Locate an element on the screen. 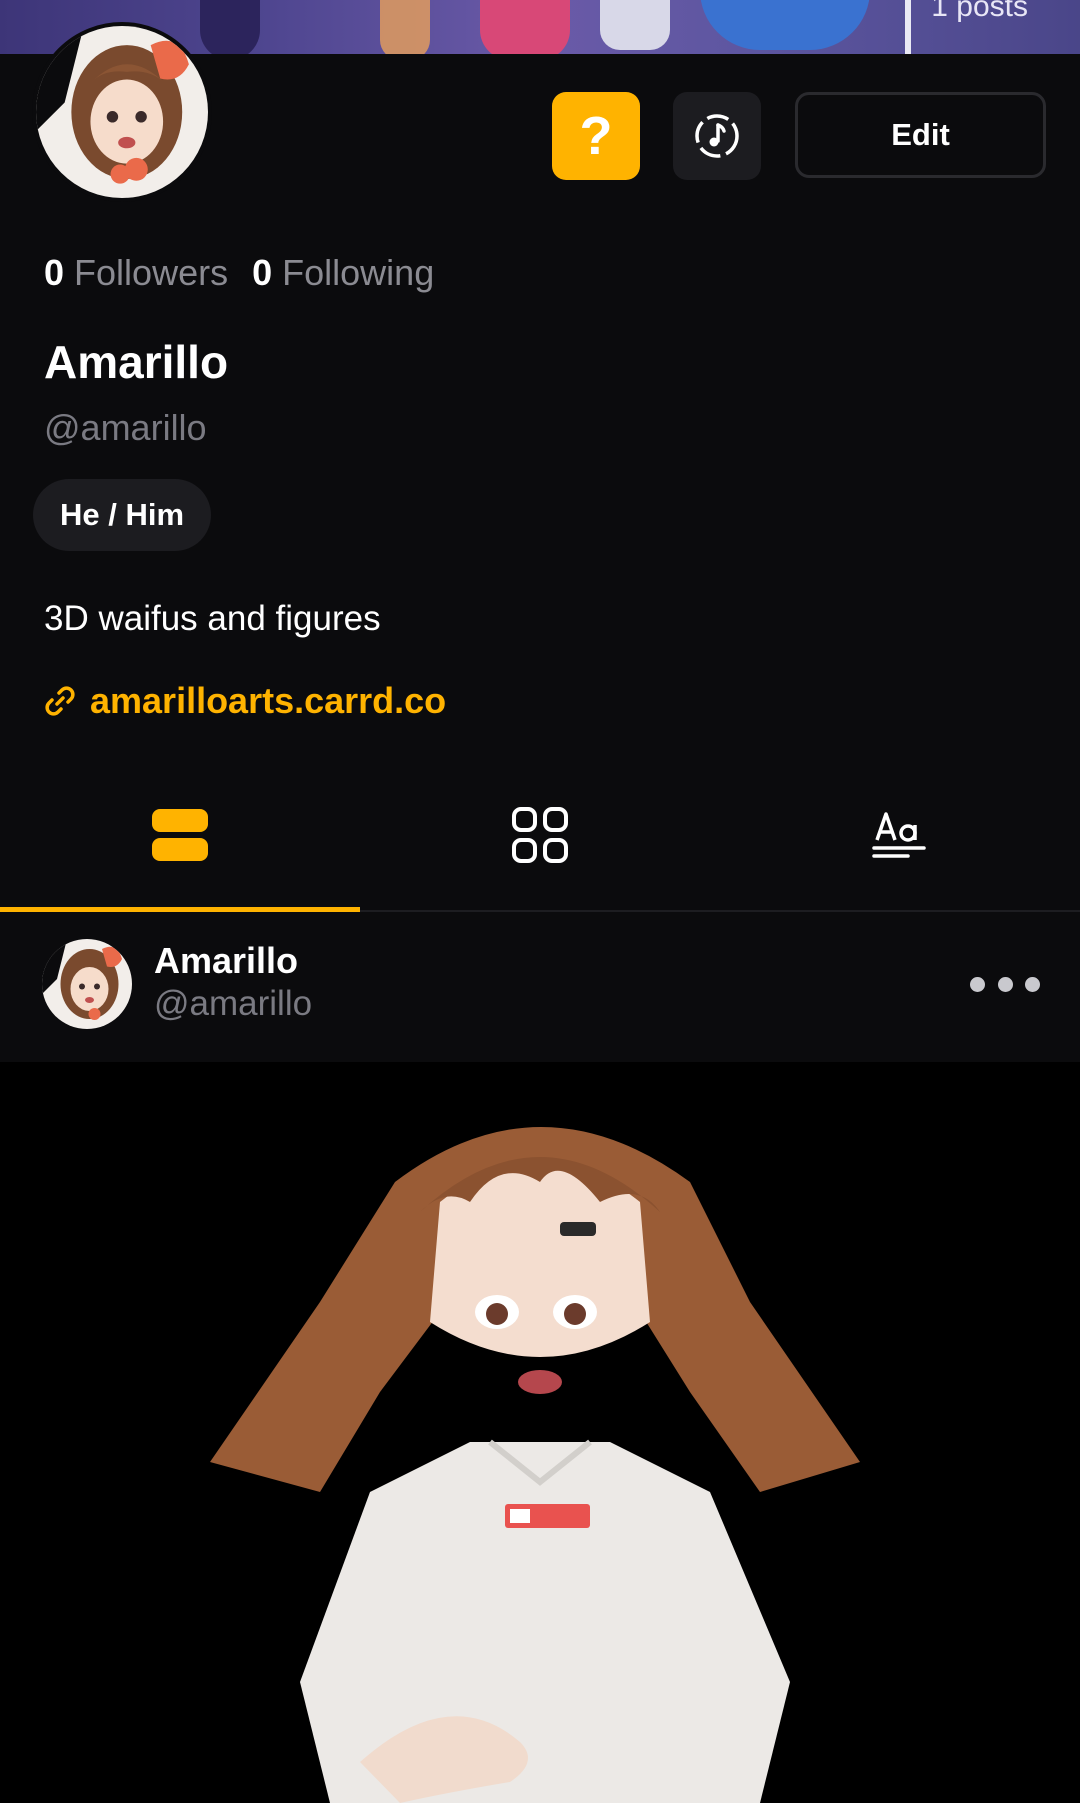 The image size is (1080, 1803). followers-label: Followers is located at coordinates (151, 272).